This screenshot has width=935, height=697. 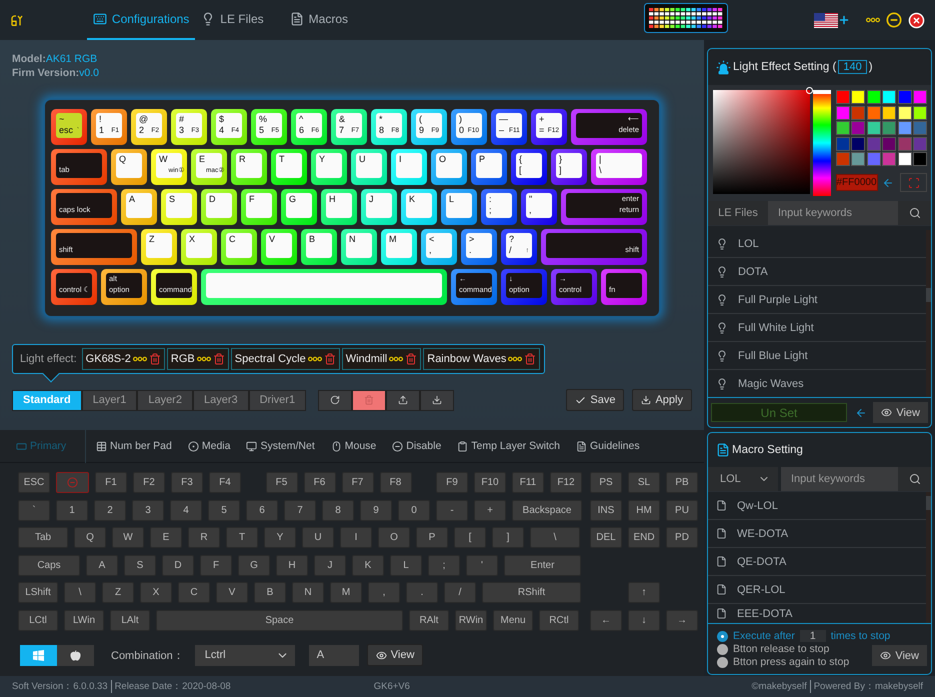 I want to click on function-tab: Mouse, so click(x=353, y=446).